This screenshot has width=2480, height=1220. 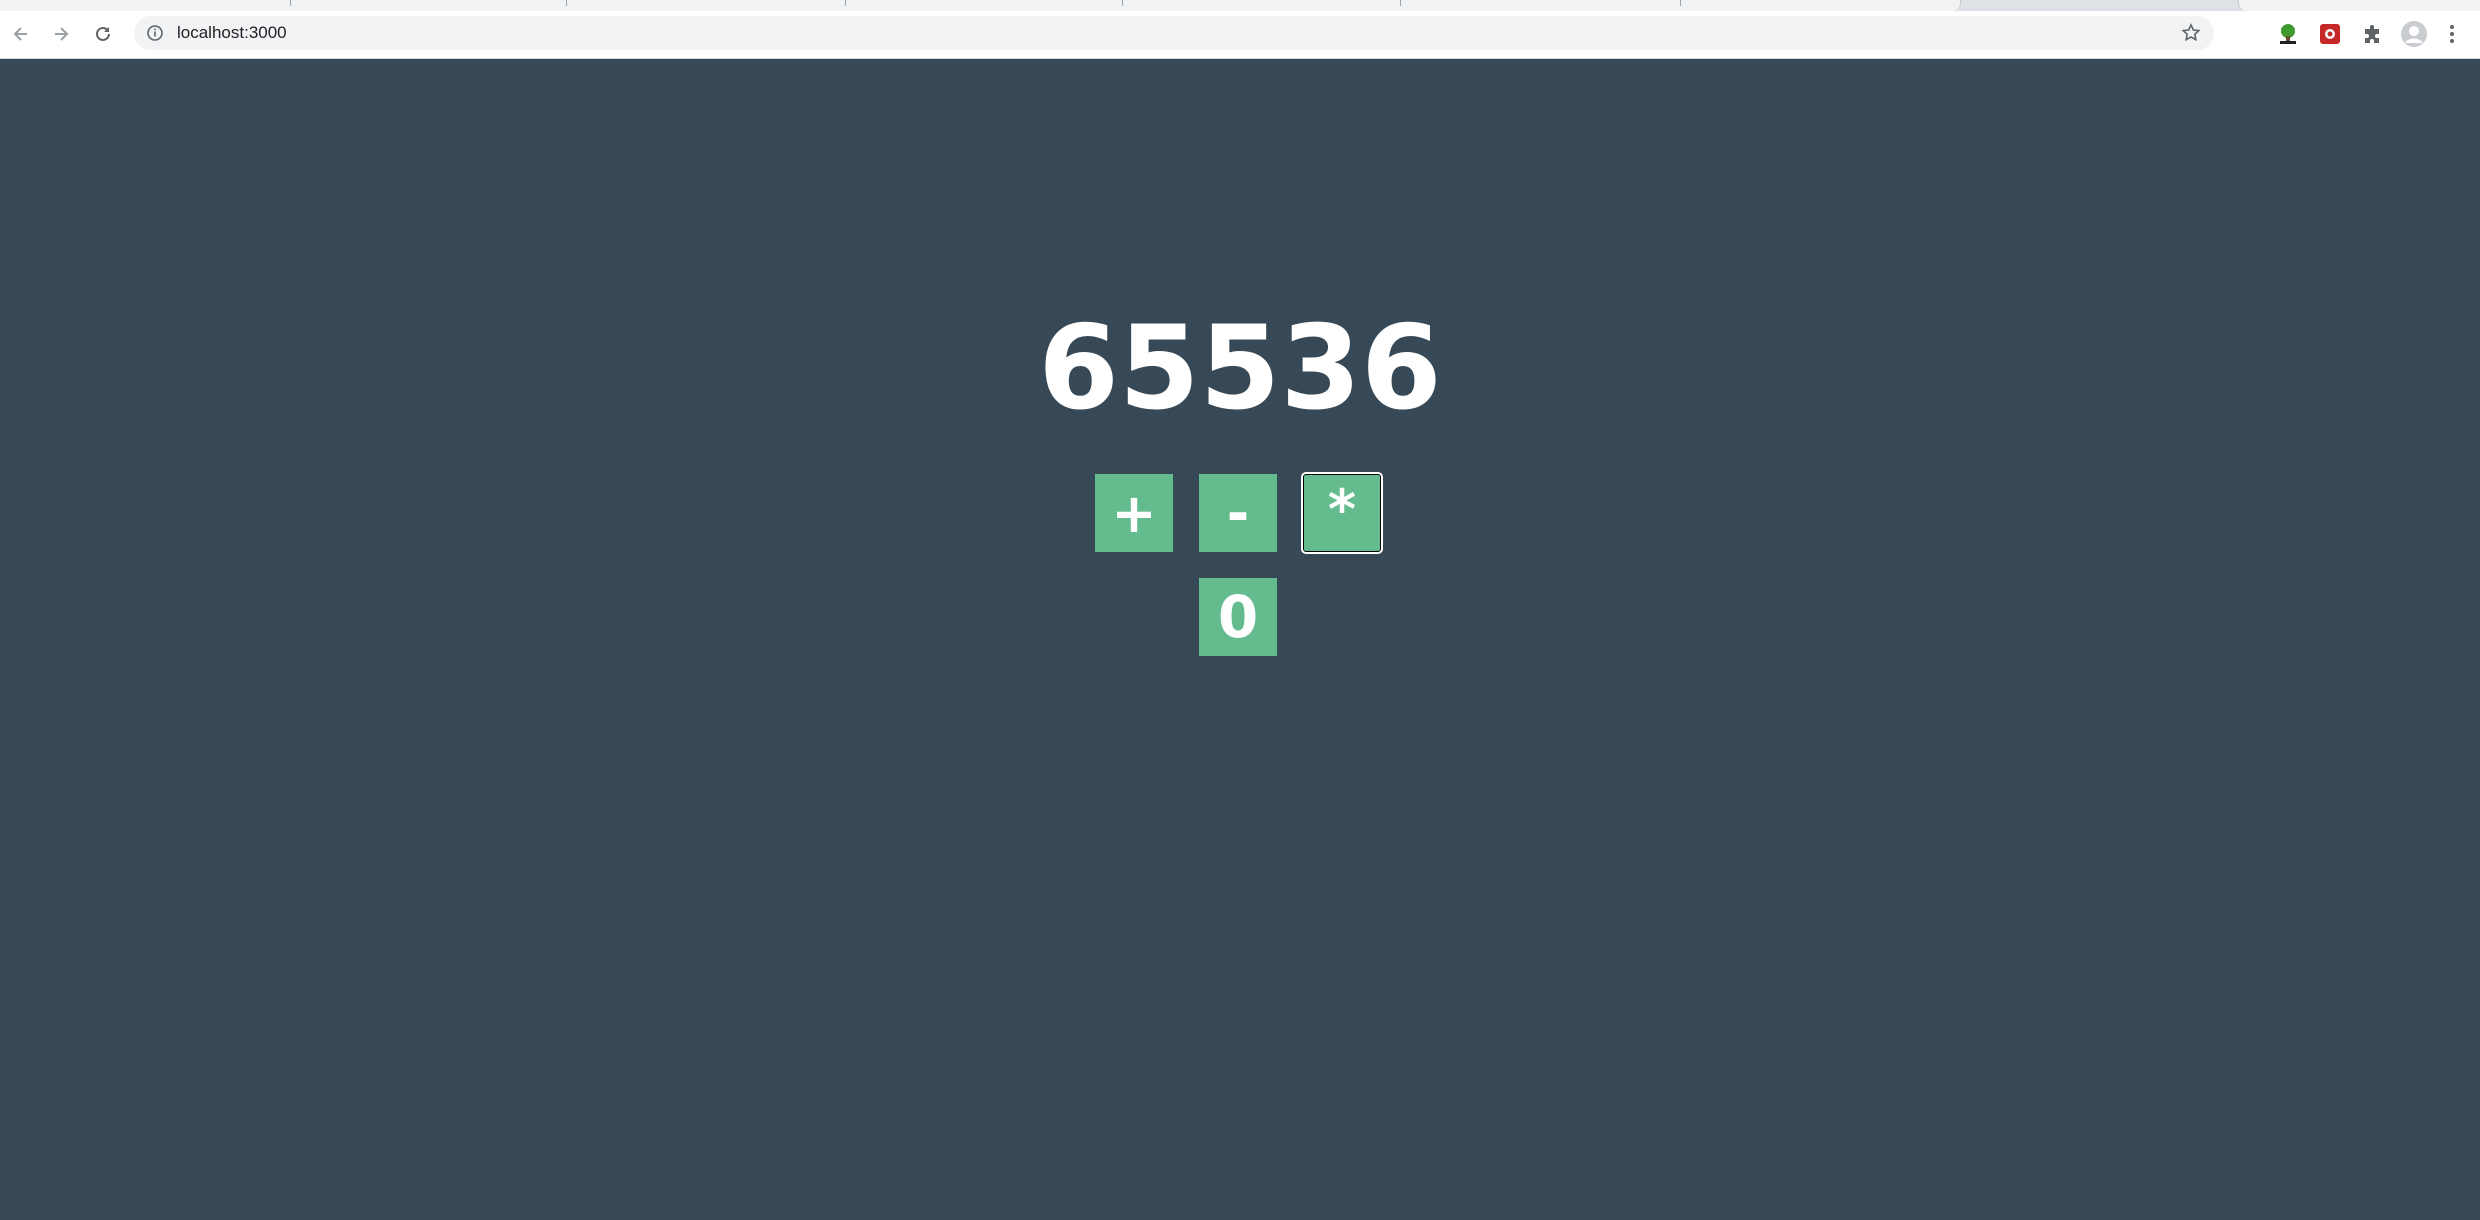 I want to click on avatar-icon, so click(x=2414, y=34).